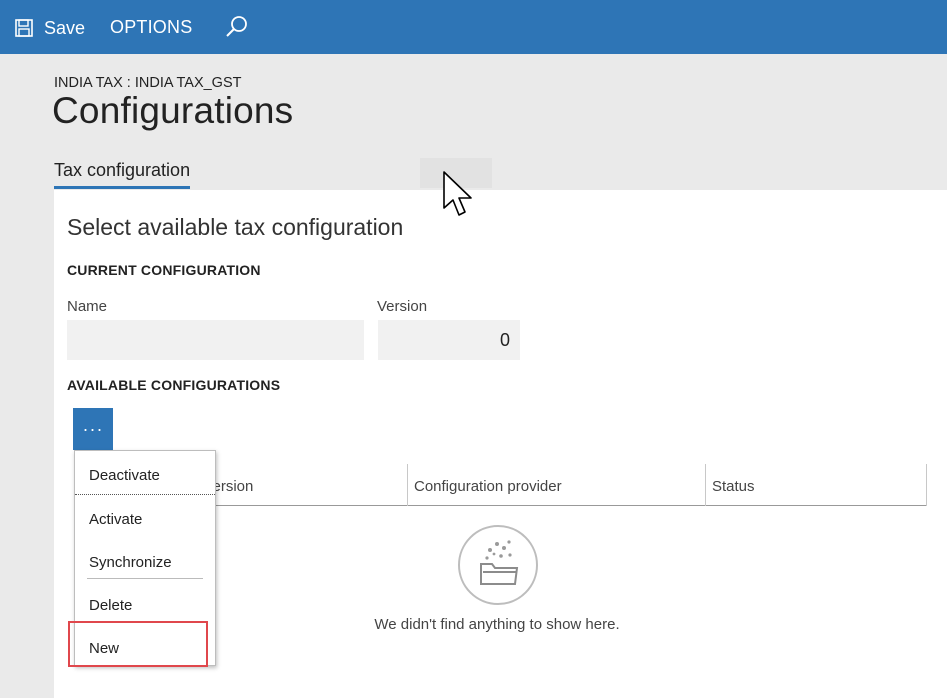 Image resolution: width=947 pixels, height=698 pixels. Describe the element at coordinates (122, 174) in the screenshot. I see `tab-tax-configuration: Tax configuration` at that location.